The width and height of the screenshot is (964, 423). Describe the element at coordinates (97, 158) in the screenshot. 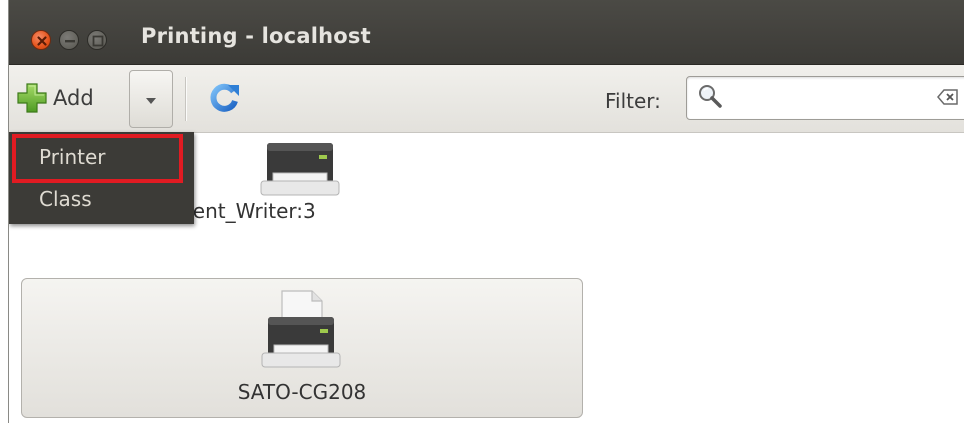

I see `highlight-box` at that location.